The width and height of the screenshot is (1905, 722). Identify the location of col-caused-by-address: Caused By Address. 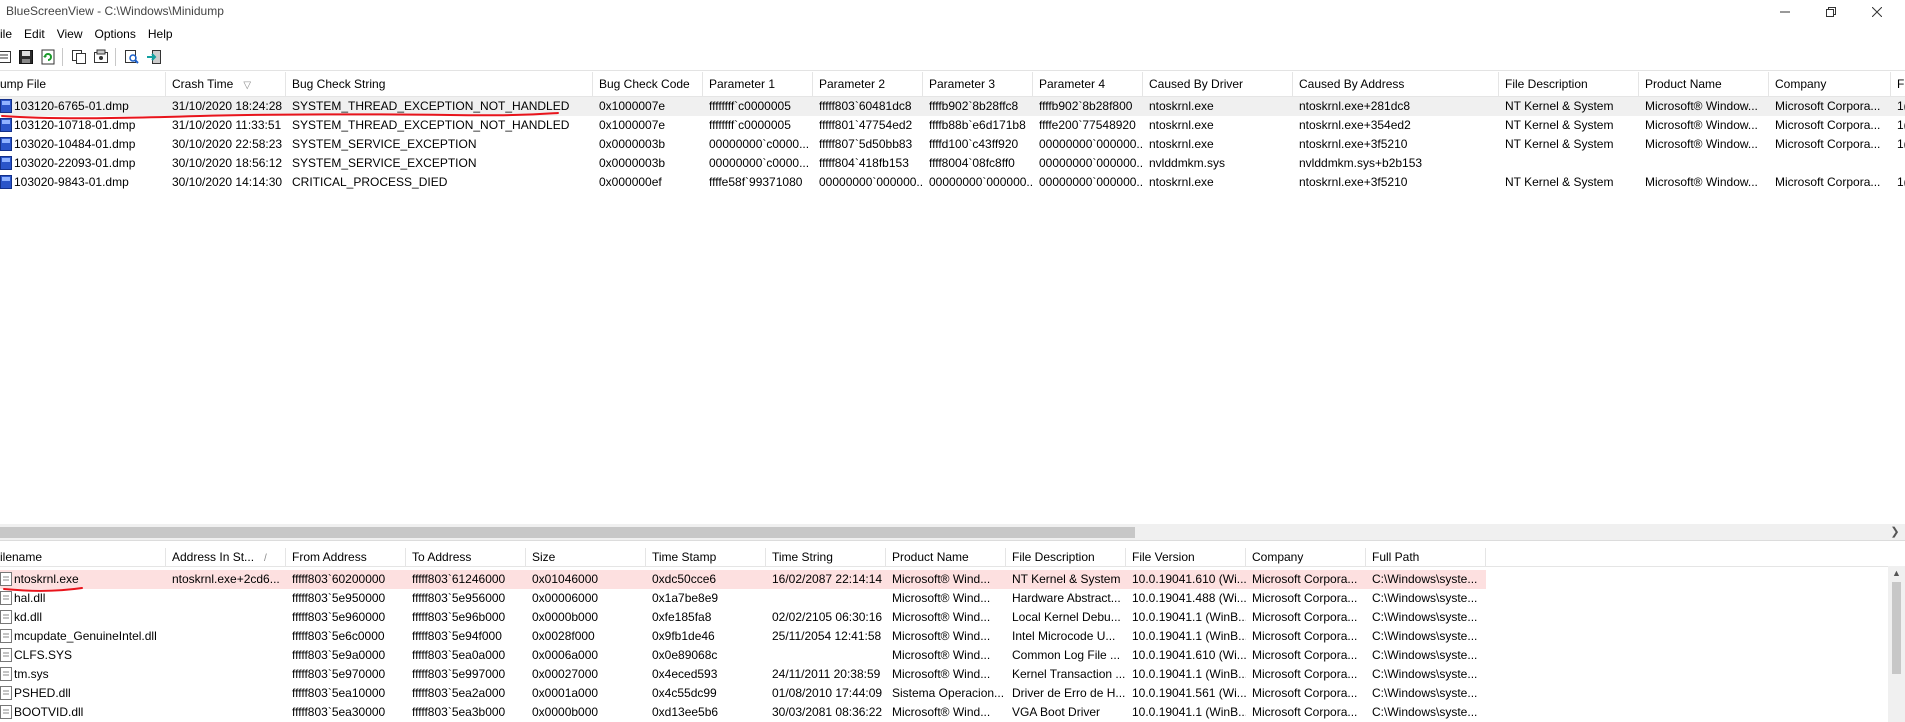
(1396, 84).